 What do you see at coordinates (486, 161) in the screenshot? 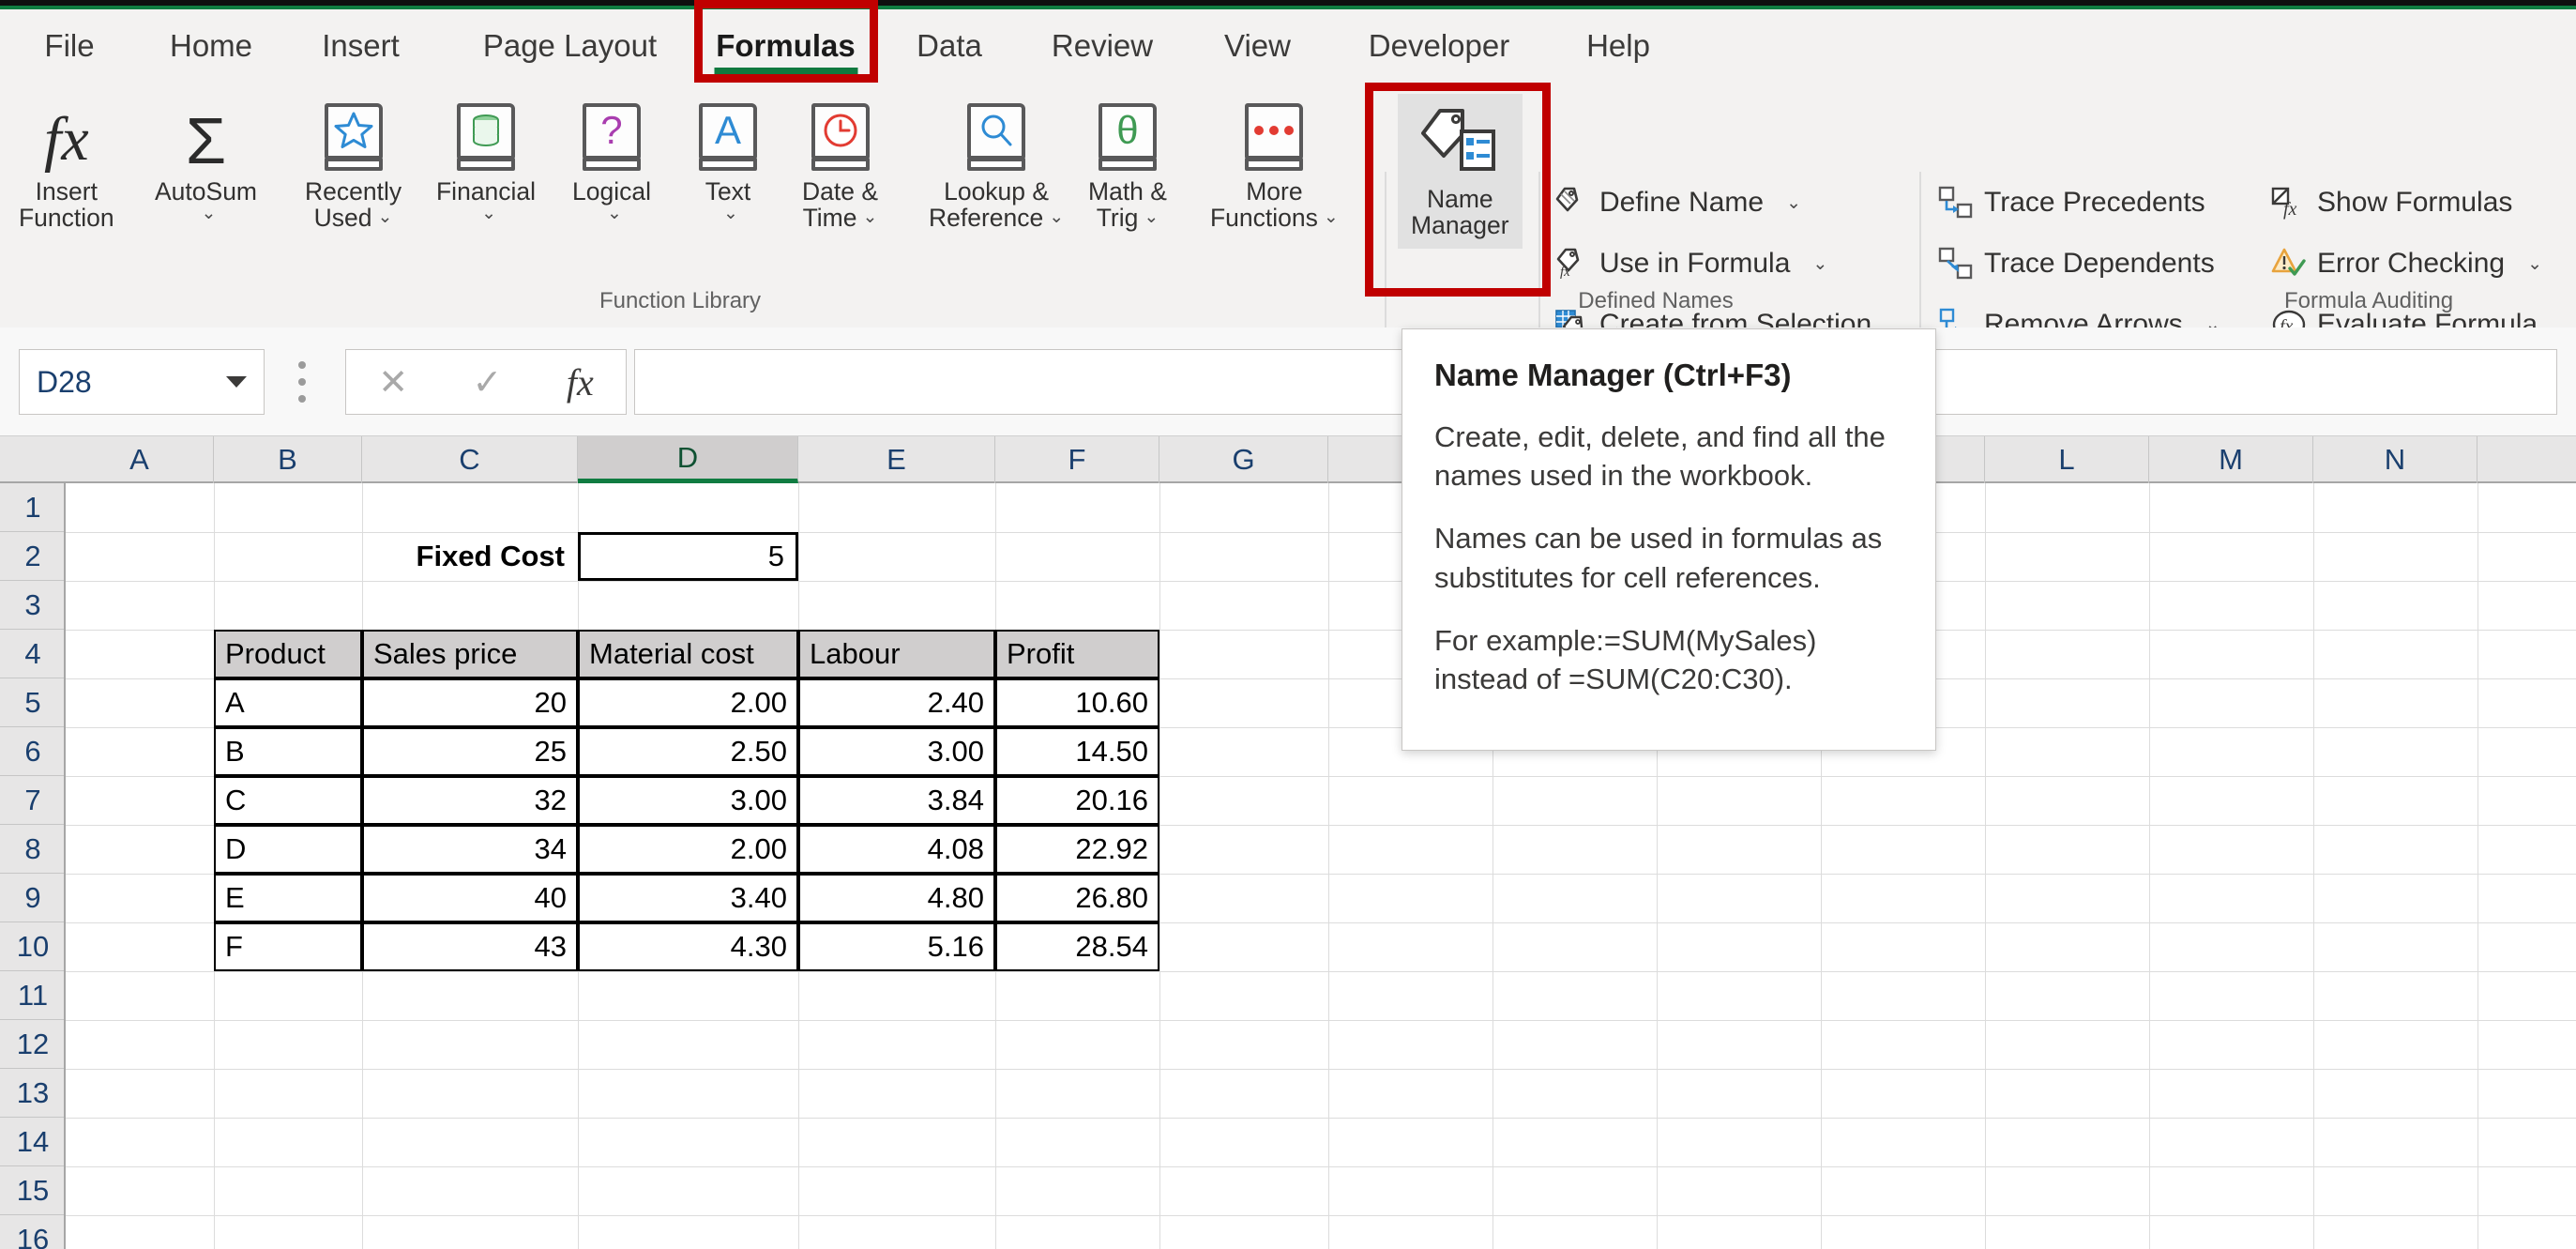
I see `ribbon-button-financial: Financial ⌄` at bounding box center [486, 161].